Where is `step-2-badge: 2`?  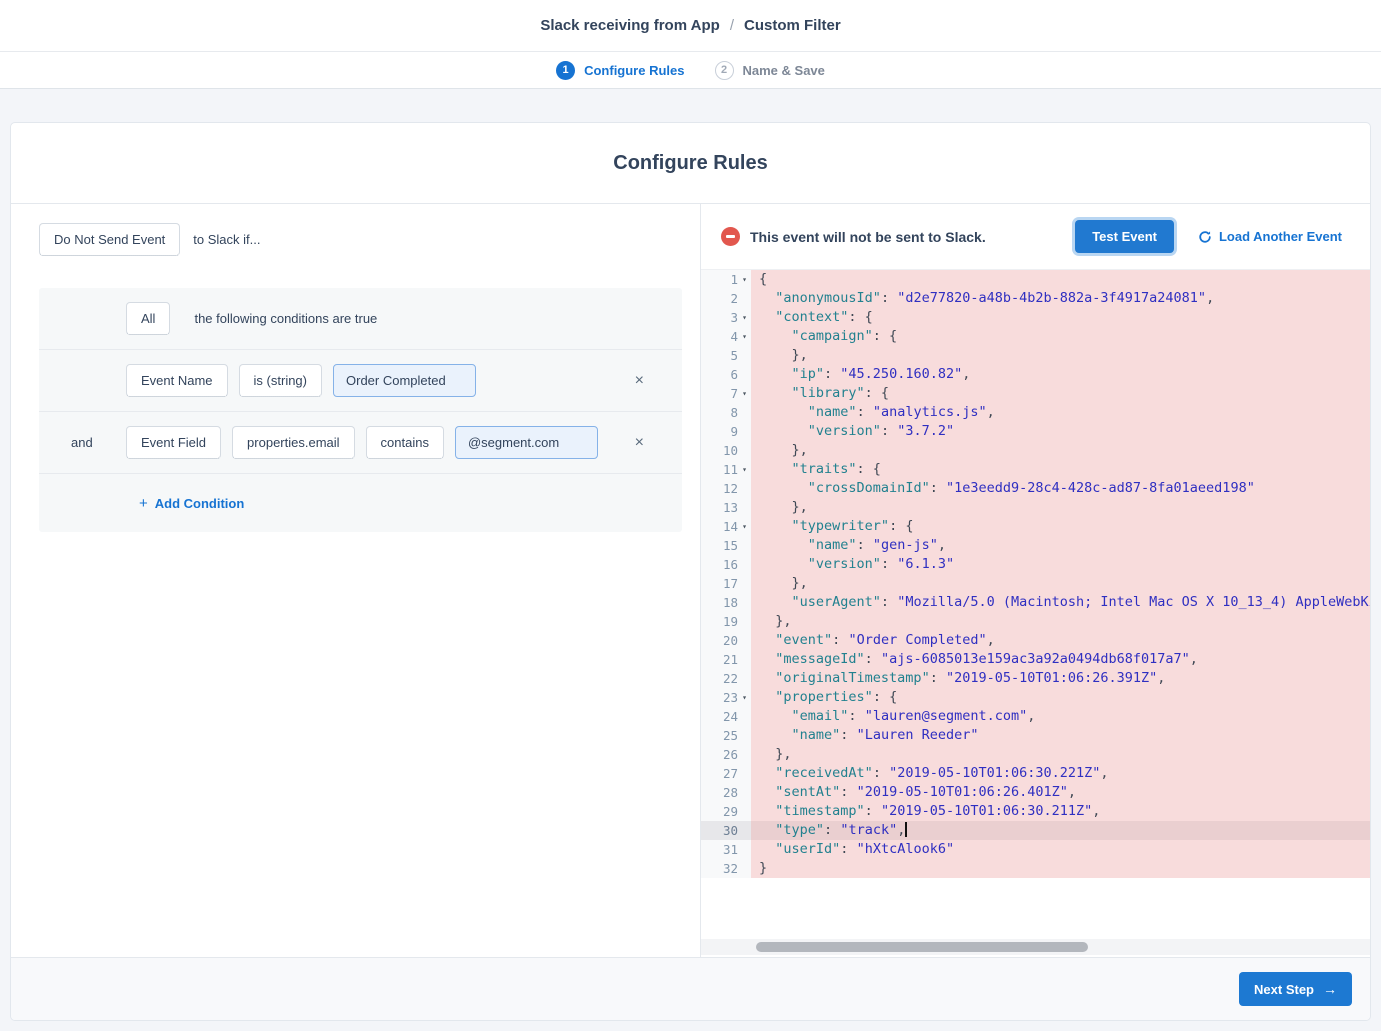 step-2-badge: 2 is located at coordinates (724, 70).